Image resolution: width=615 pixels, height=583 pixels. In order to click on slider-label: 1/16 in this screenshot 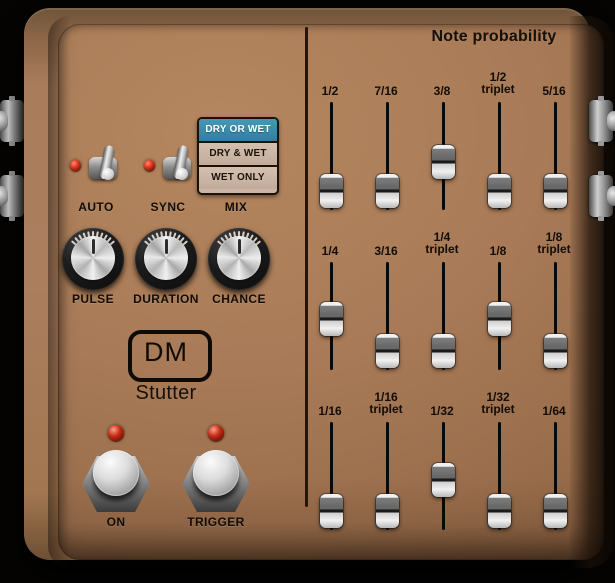, I will do `click(330, 411)`.